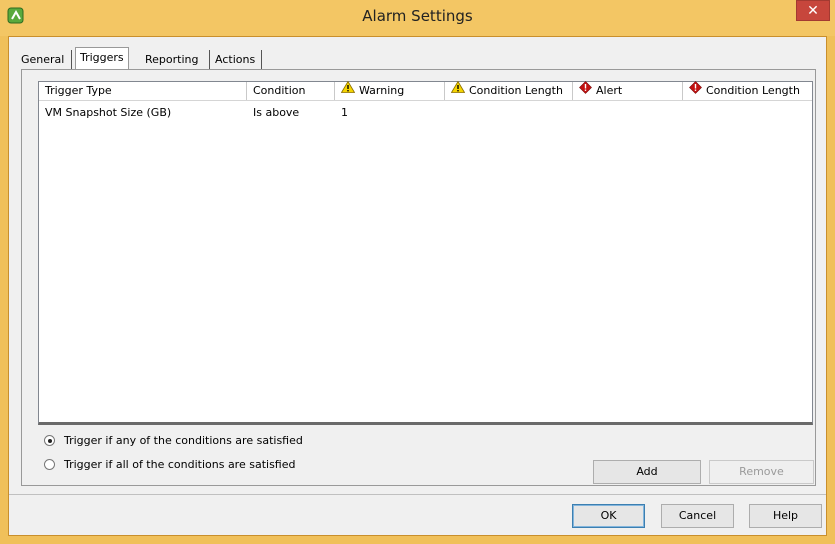 This screenshot has width=835, height=544. I want to click on tab-actions: Actions, so click(238, 59).